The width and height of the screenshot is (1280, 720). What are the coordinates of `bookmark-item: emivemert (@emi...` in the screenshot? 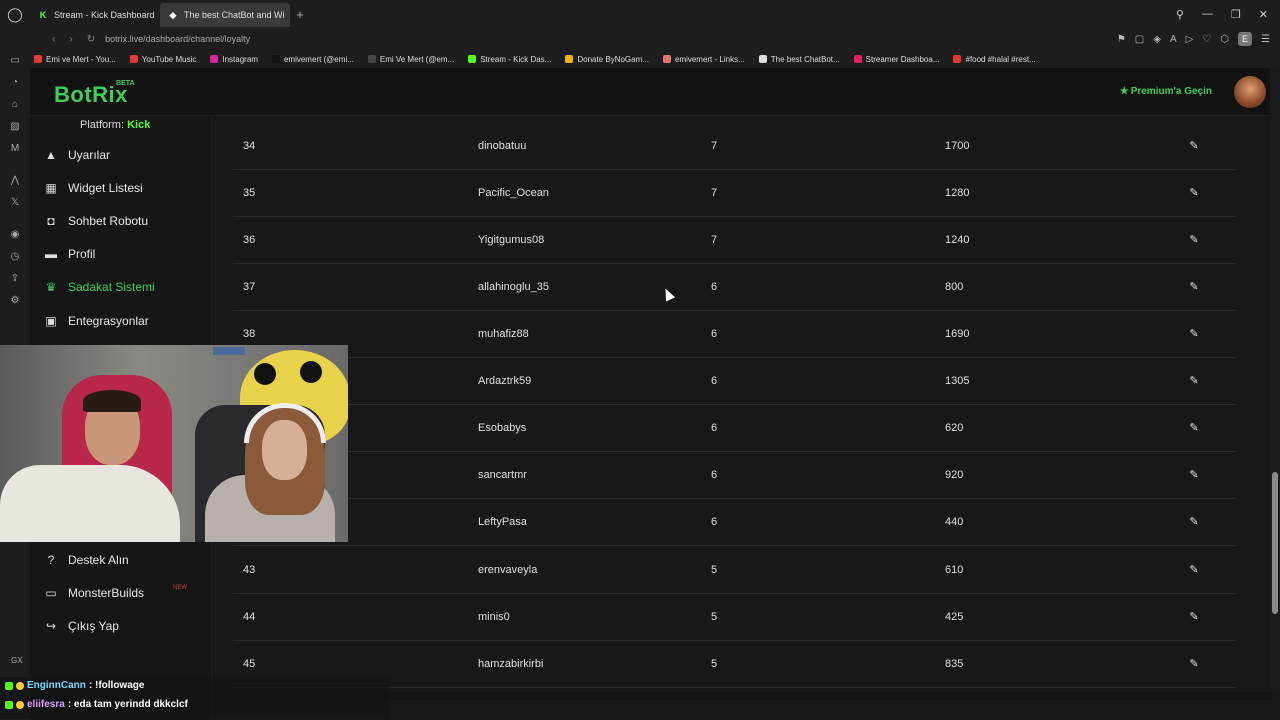 It's located at (312, 59).